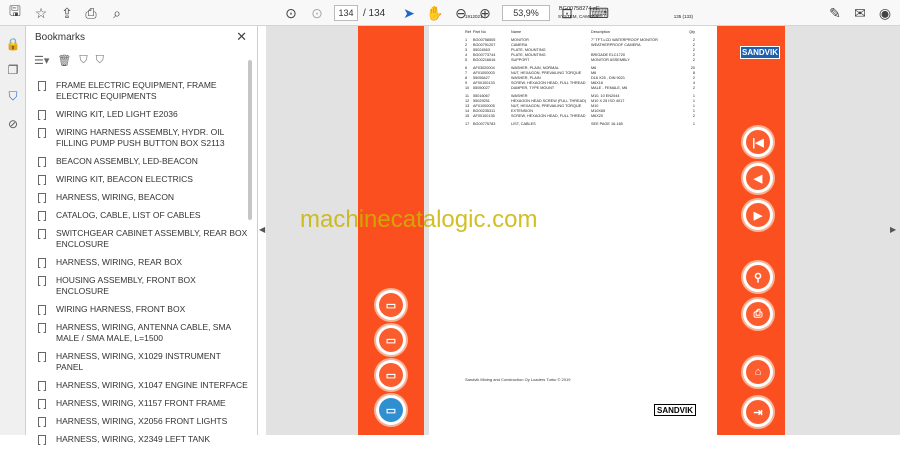 The width and height of the screenshot is (900, 452). I want to click on star-icon: ☆, so click(41, 13).